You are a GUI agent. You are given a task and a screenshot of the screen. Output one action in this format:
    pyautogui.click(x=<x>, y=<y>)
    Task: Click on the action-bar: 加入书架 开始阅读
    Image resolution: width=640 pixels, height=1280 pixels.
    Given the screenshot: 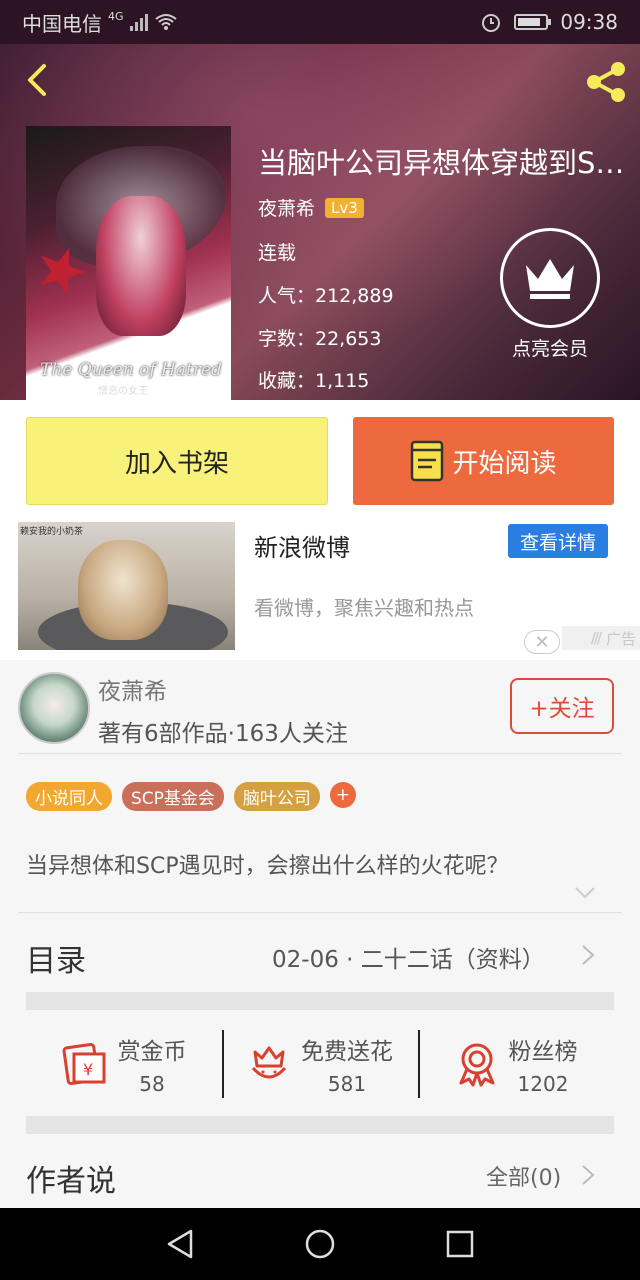 What is the action you would take?
    pyautogui.click(x=320, y=460)
    